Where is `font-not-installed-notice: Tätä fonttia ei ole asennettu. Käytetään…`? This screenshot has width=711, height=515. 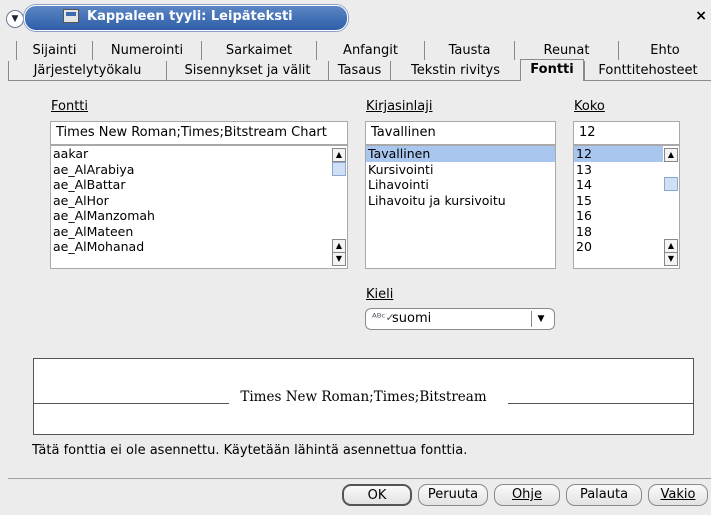
font-not-installed-notice: Tätä fonttia ei ole asennettu. Käytetään… is located at coordinates (250, 450).